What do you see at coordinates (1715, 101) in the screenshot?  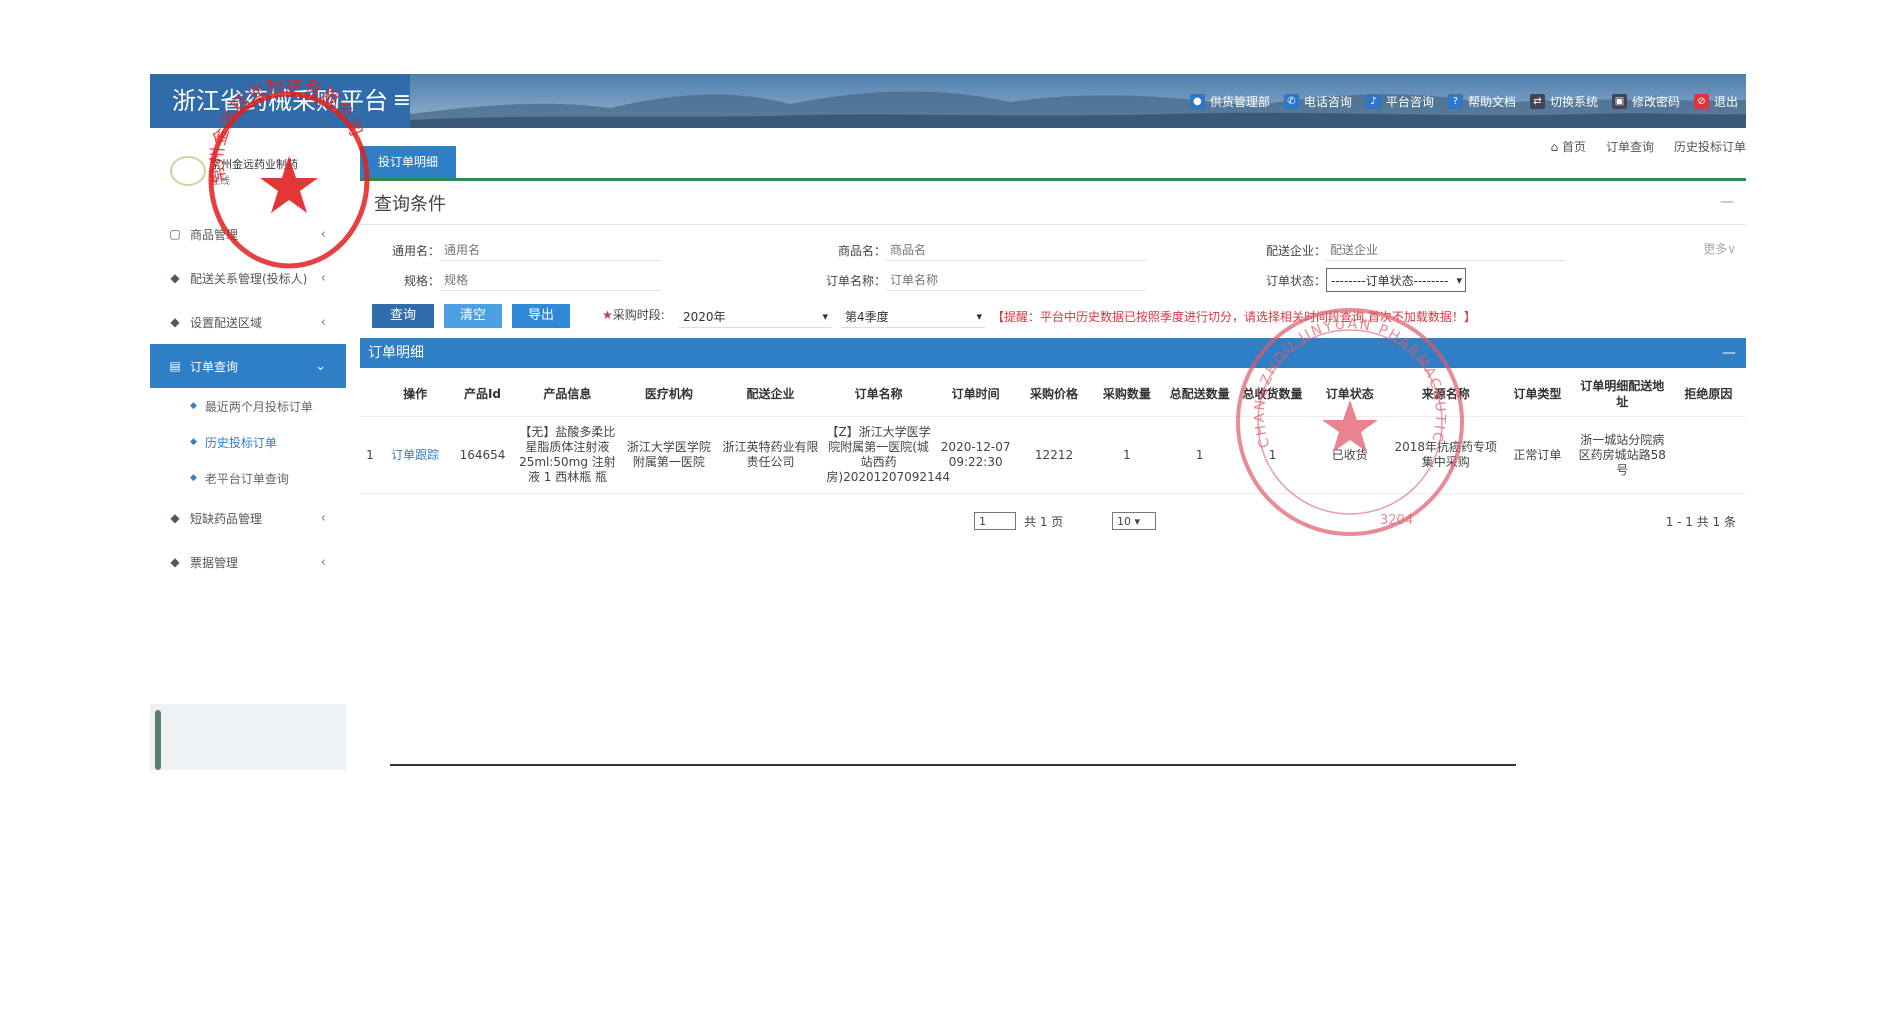 I see `header-logout-link: ⊘ 退出` at bounding box center [1715, 101].